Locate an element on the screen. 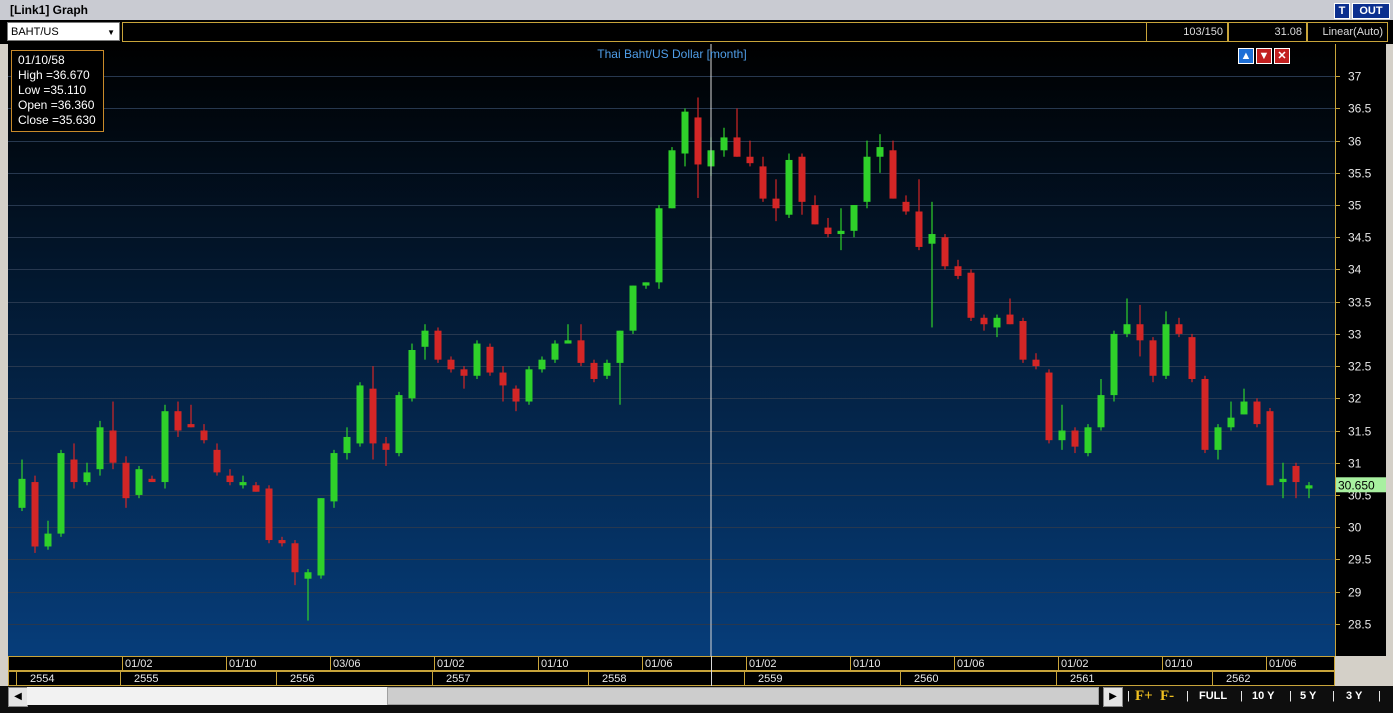  scrollbar-track is located at coordinates (207, 696).